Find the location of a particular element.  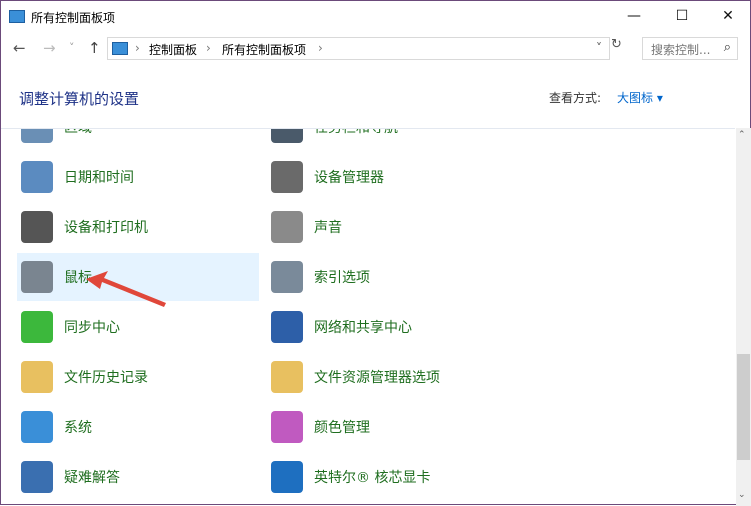

control-panel-item: 日期和时间 is located at coordinates (138, 177).